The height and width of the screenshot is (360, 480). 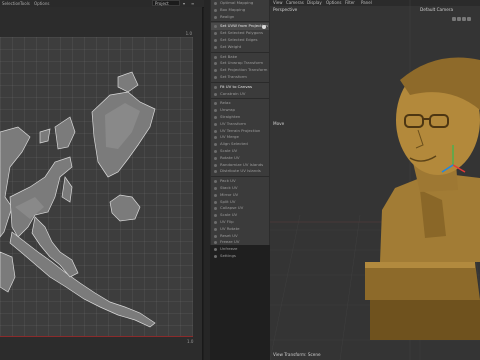 I want to click on uv-menu-item: Mirror UV, so click(x=240, y=195).